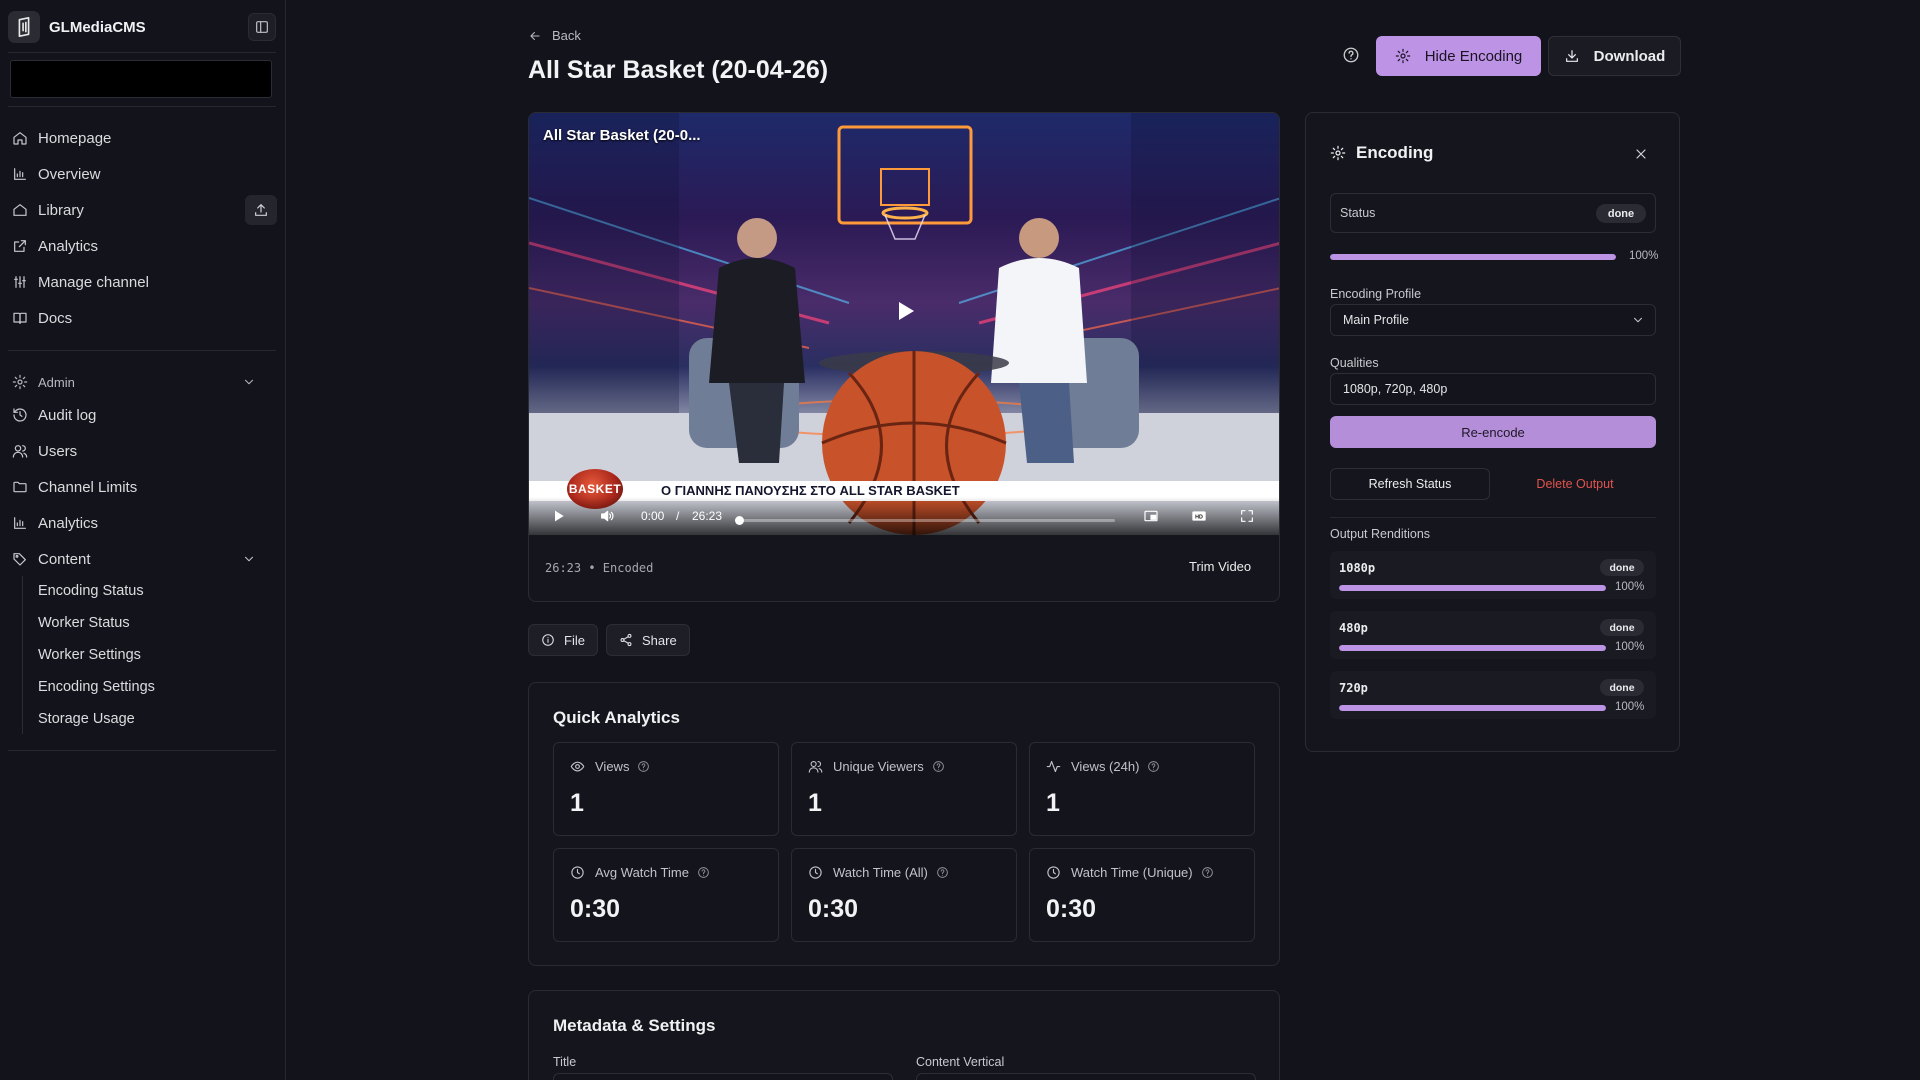  I want to click on users-icon, so click(815, 766).